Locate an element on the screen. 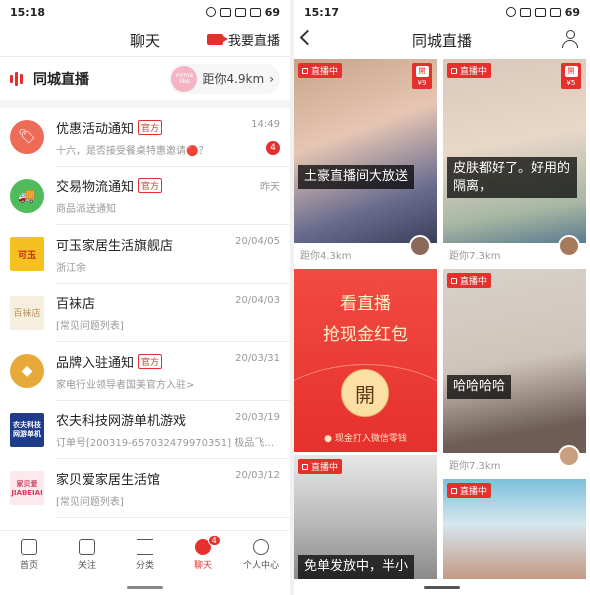  home-icon is located at coordinates (29, 546).